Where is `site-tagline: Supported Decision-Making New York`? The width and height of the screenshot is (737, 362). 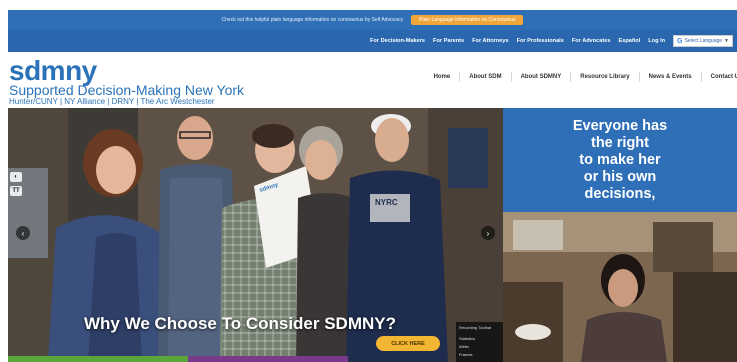
site-tagline: Supported Decision-Making New York is located at coordinates (127, 90).